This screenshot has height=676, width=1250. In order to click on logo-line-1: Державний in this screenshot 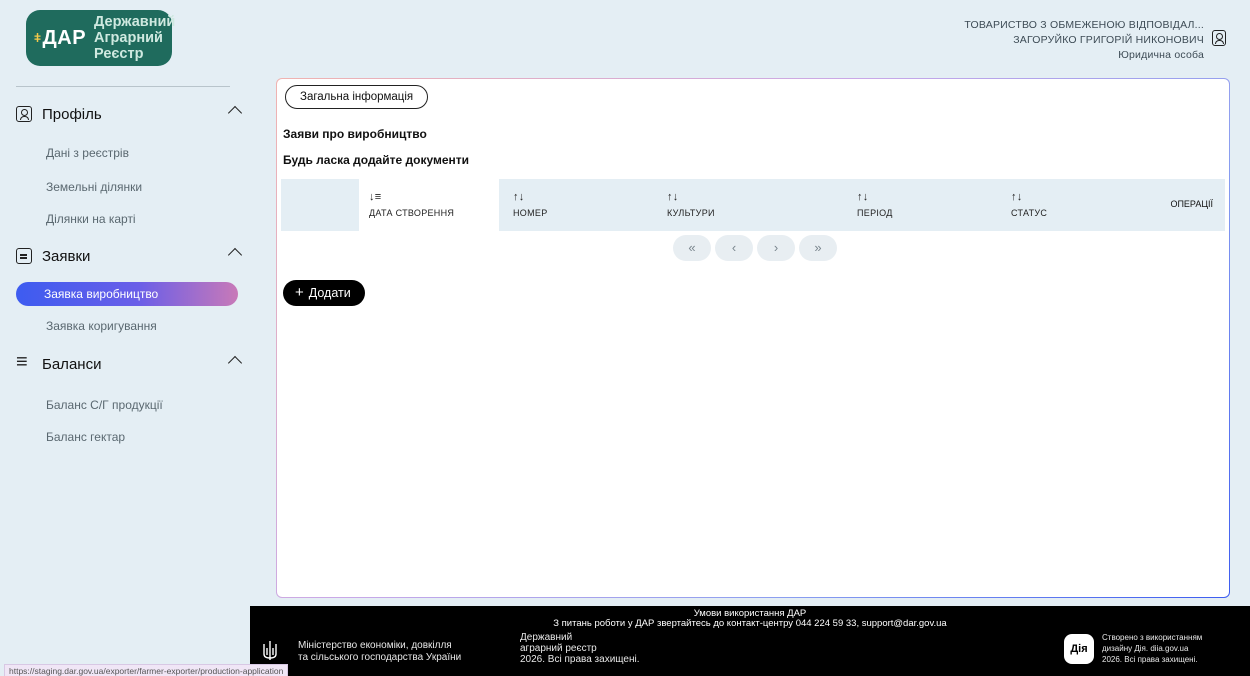, I will do `click(135, 22)`.